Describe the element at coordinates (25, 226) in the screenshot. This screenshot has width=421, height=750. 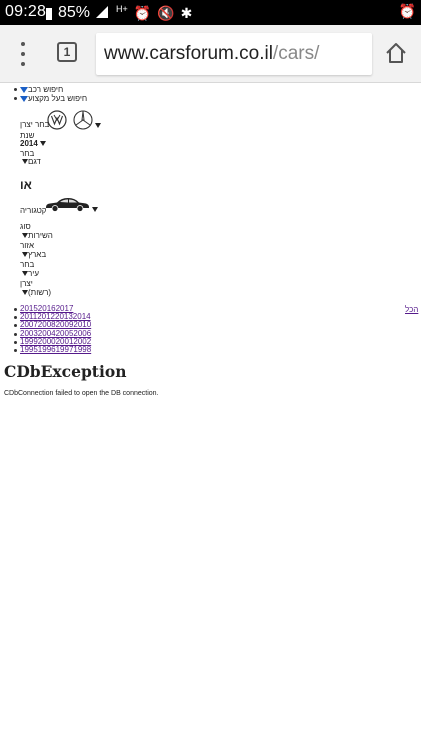
I see `type-label: סוג` at that location.